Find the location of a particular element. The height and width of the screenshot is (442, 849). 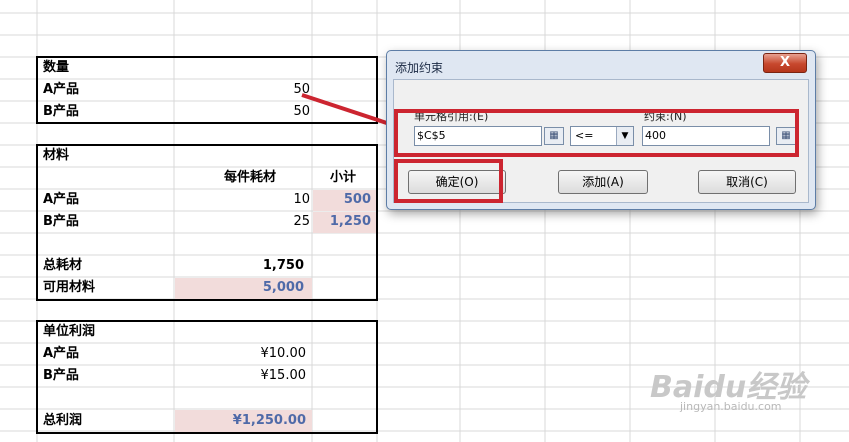

dialog-title: 添加约束 is located at coordinates (419, 68).